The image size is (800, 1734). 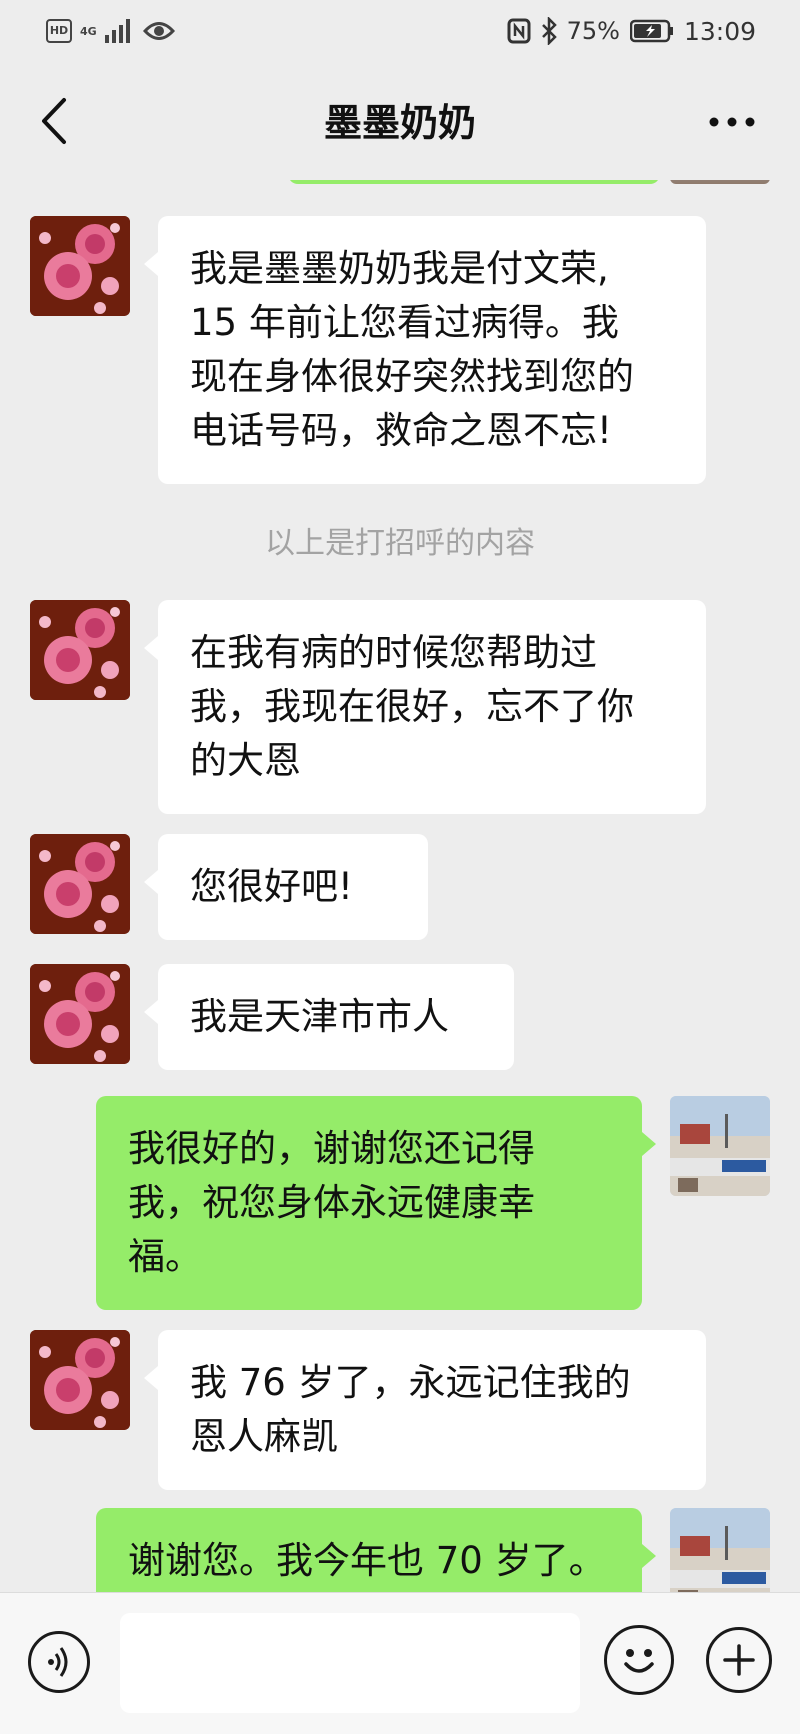 I want to click on voice-button, so click(x=59, y=1662).